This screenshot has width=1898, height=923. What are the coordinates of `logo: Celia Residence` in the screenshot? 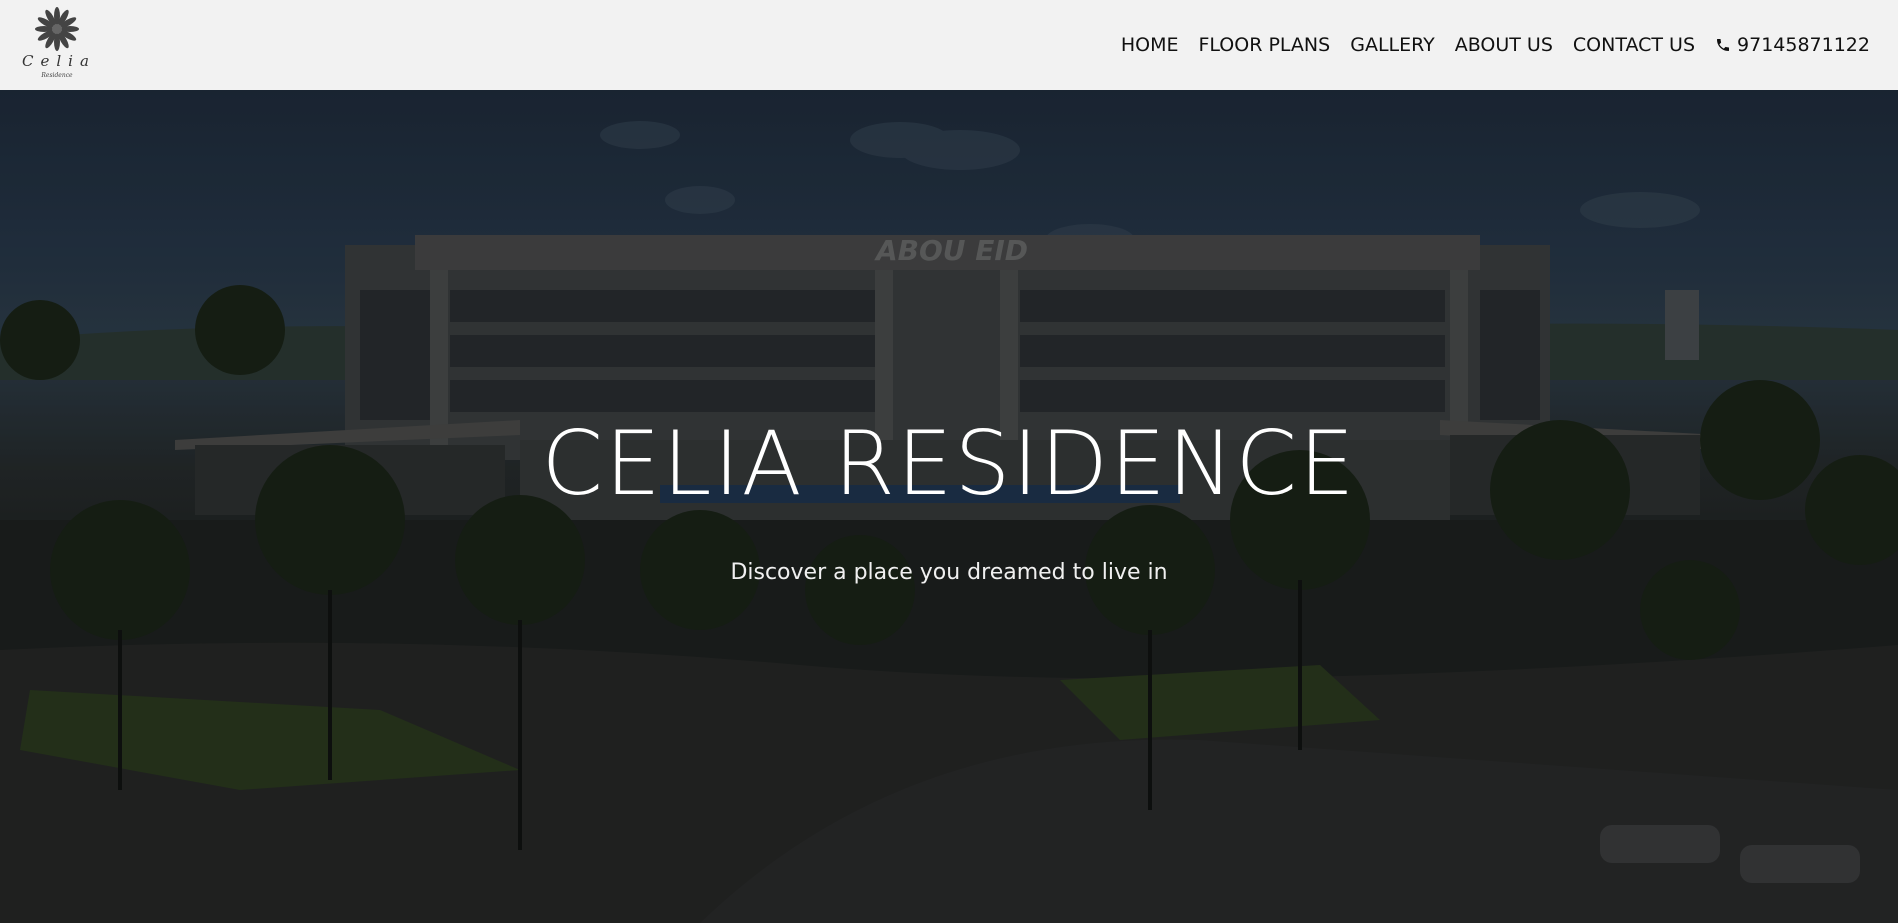 It's located at (57, 45).